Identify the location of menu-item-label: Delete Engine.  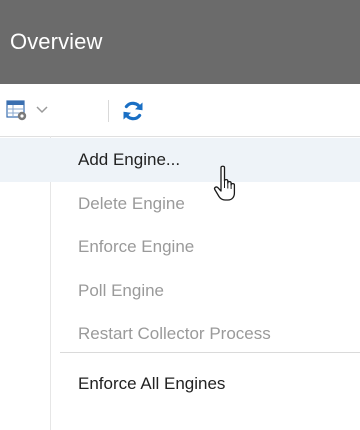
(131, 203).